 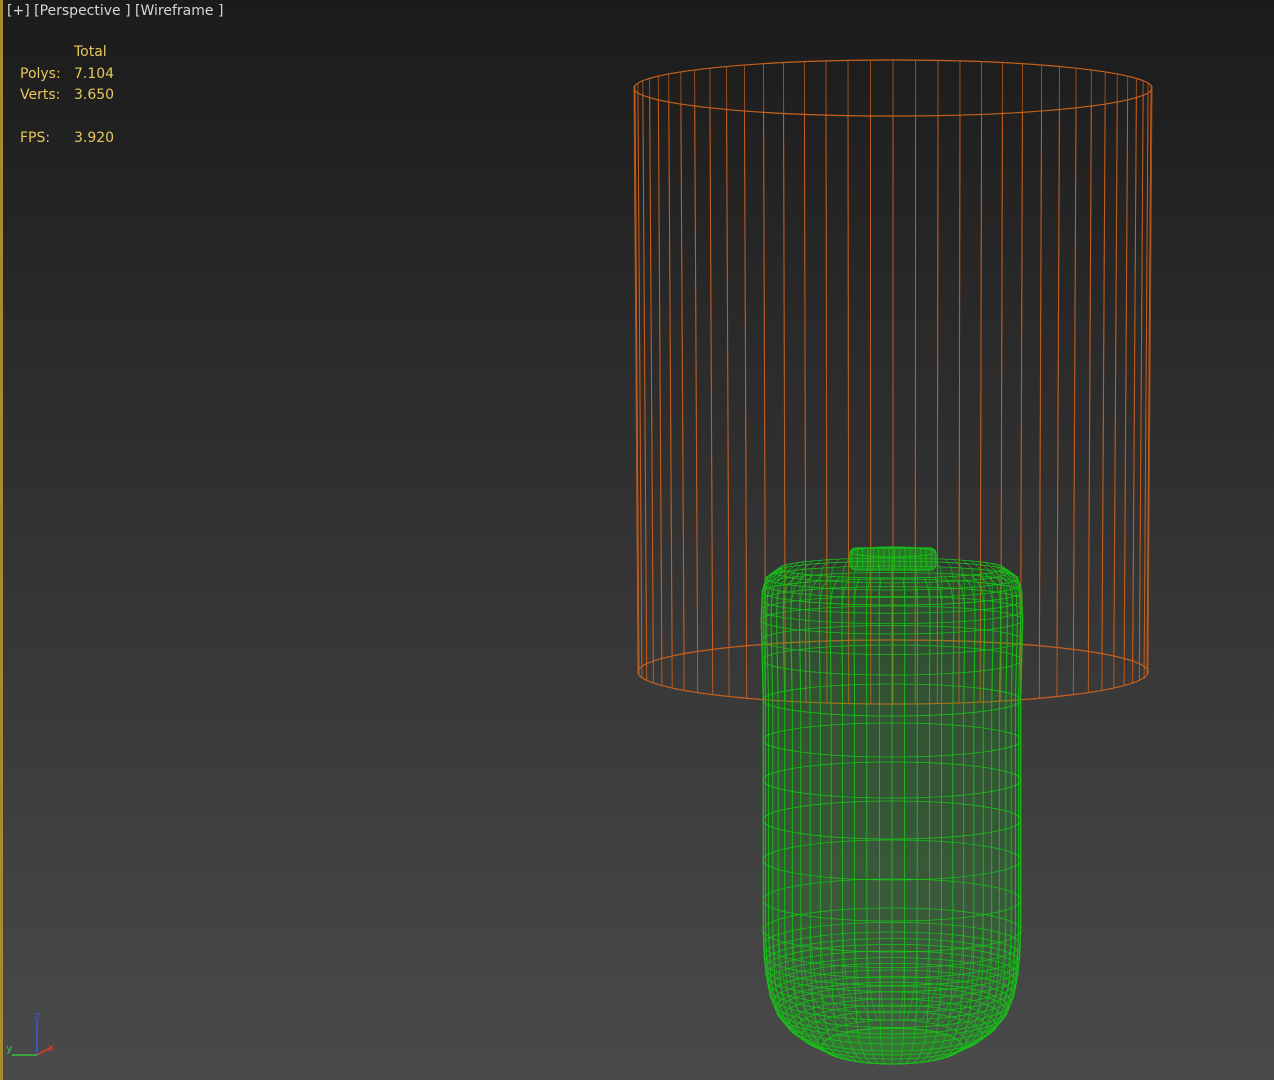 I want to click on lamp-base-wireframe, so click(x=892, y=805).